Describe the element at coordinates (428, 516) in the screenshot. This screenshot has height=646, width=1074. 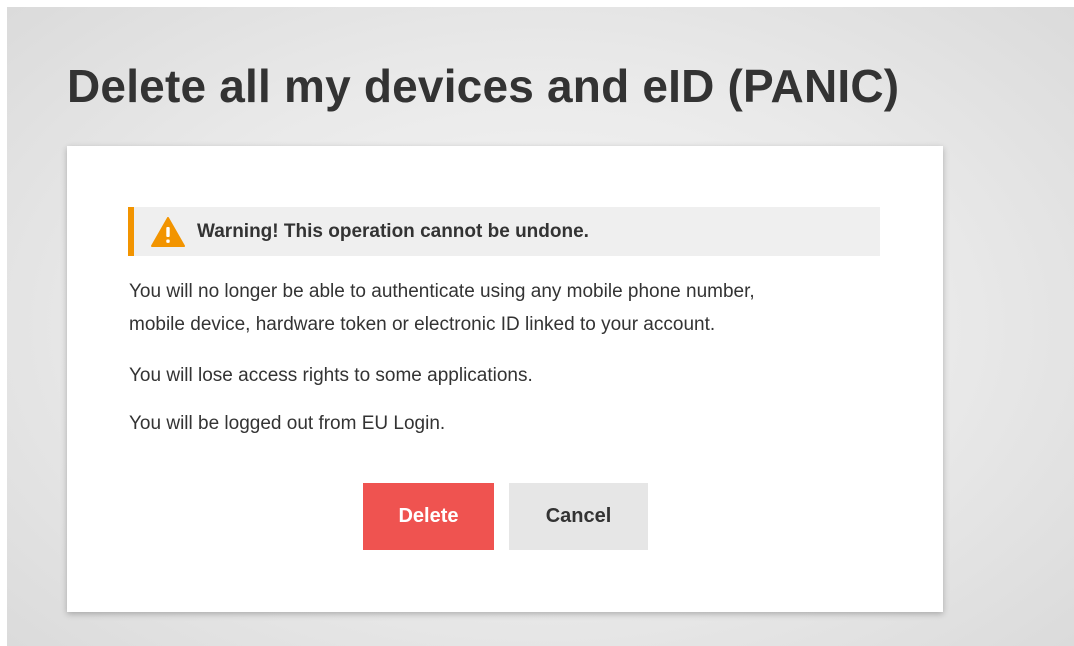
I see `delete-button: Delete` at that location.